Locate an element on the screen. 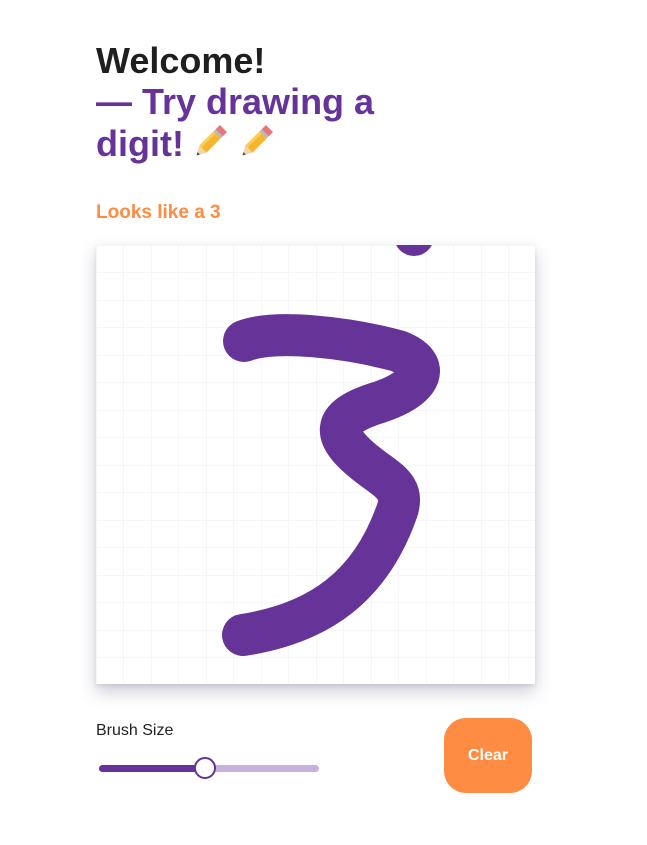 This screenshot has height=845, width=647. brush-size-label: Brush Size is located at coordinates (135, 730).